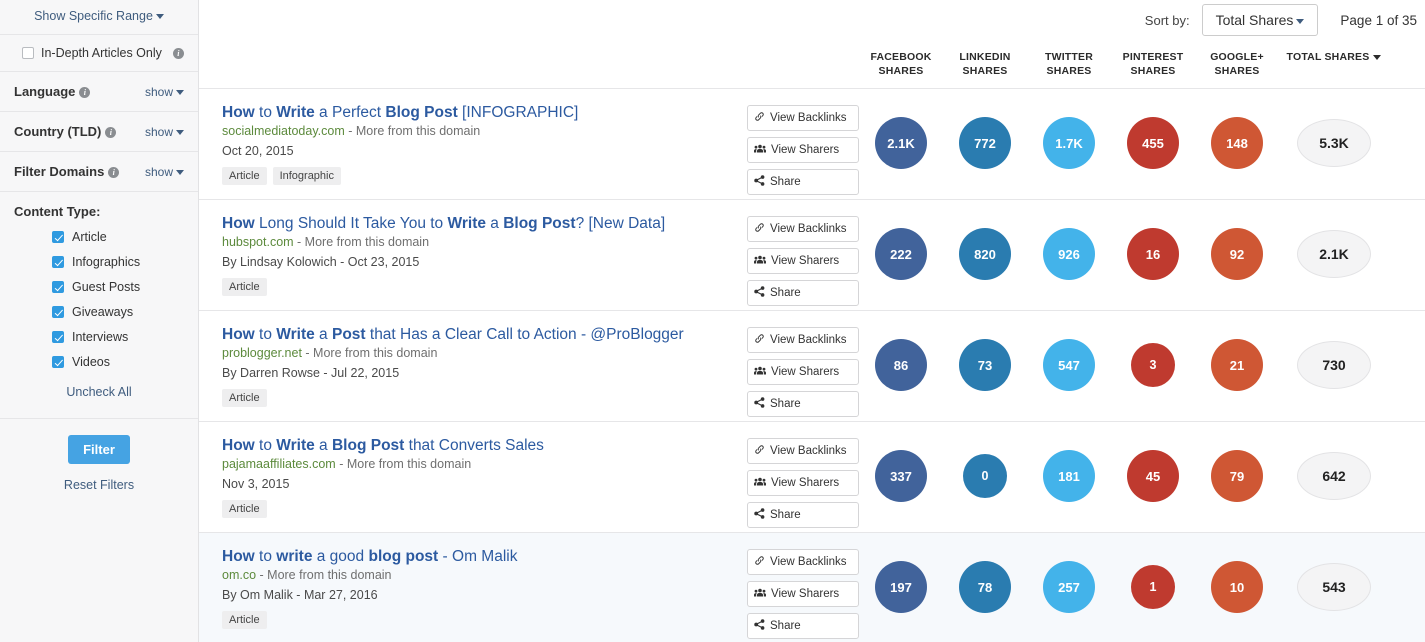  Describe the element at coordinates (620, 223) in the screenshot. I see `title-segment: ? [New Data]` at that location.